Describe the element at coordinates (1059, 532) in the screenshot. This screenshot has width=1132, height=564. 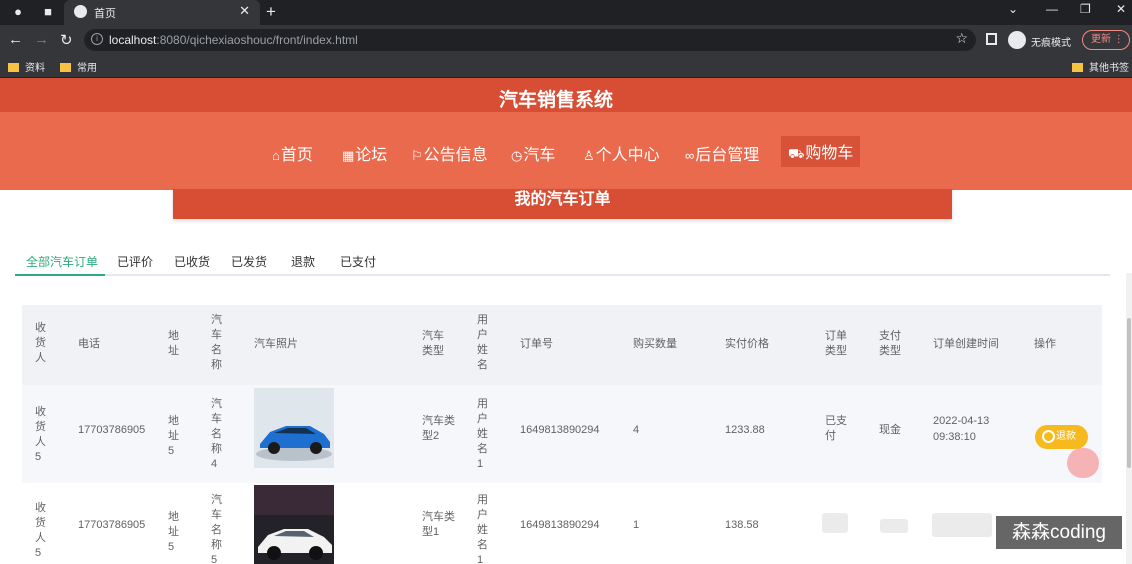
I see `watermark: 森森coding` at that location.